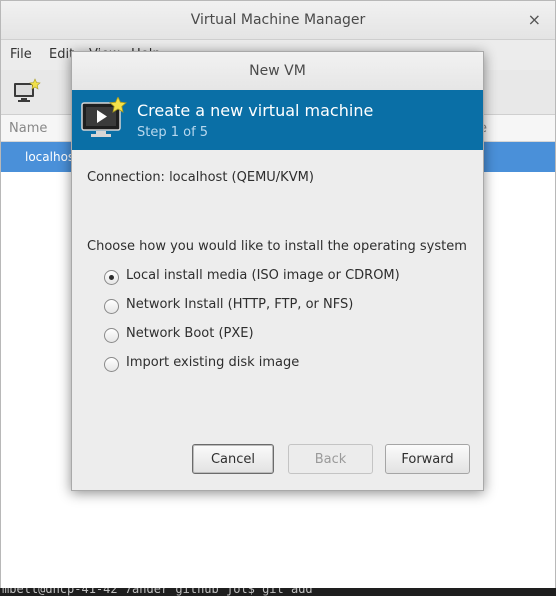  I want to click on dialog-title: New VM, so click(277, 71).